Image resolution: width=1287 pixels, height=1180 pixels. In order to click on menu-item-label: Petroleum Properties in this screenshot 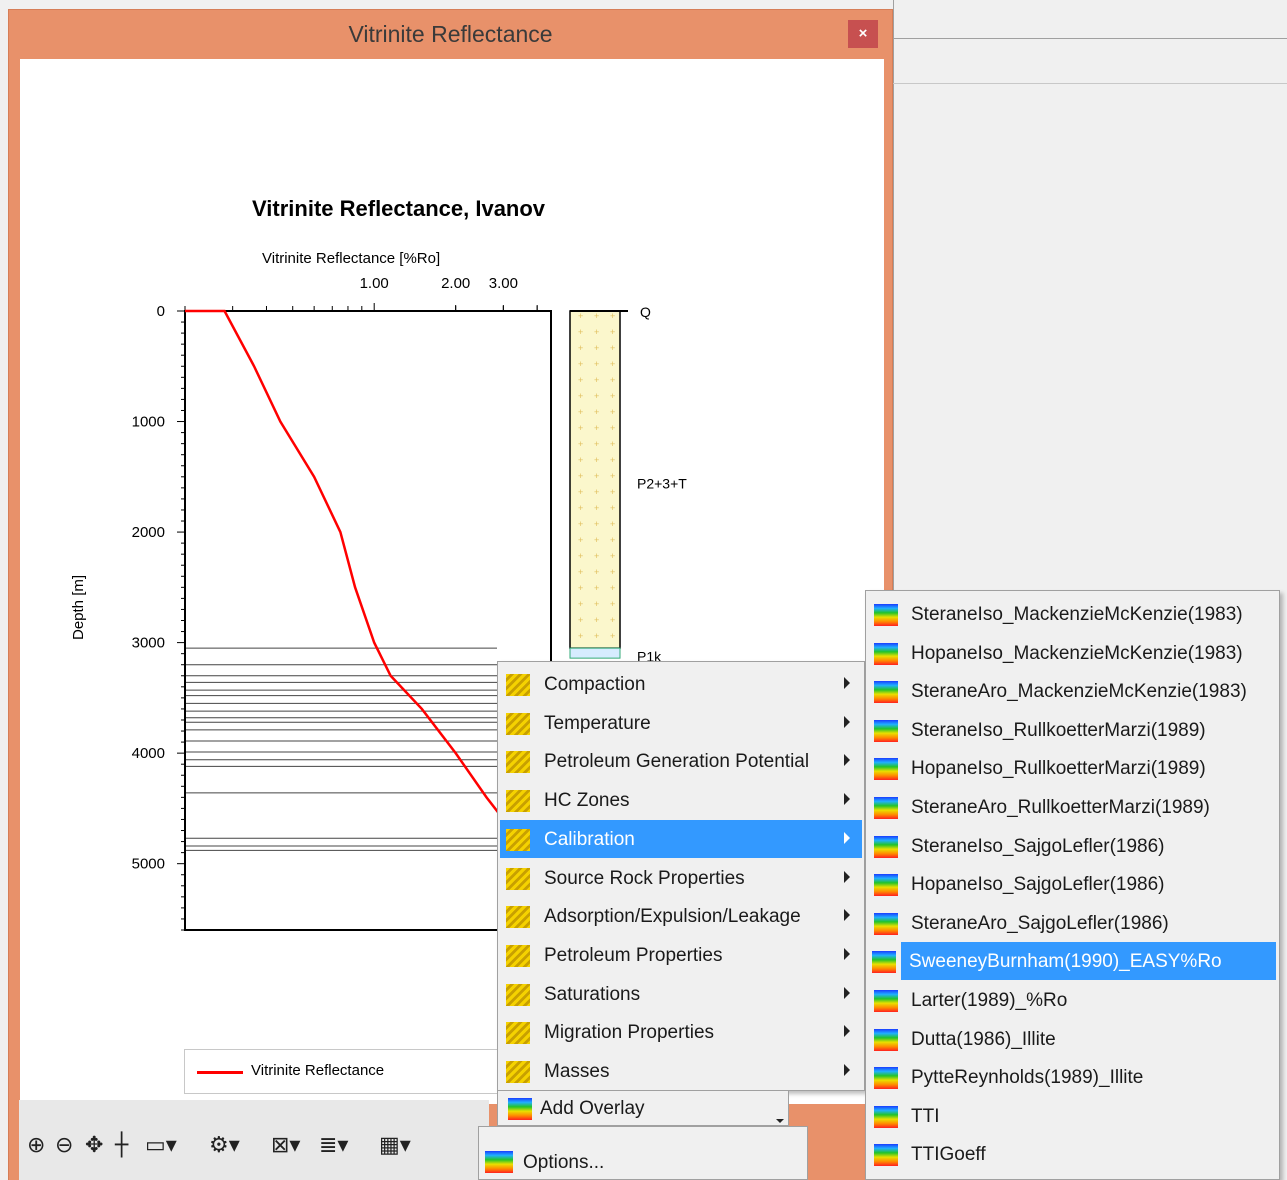, I will do `click(633, 955)`.